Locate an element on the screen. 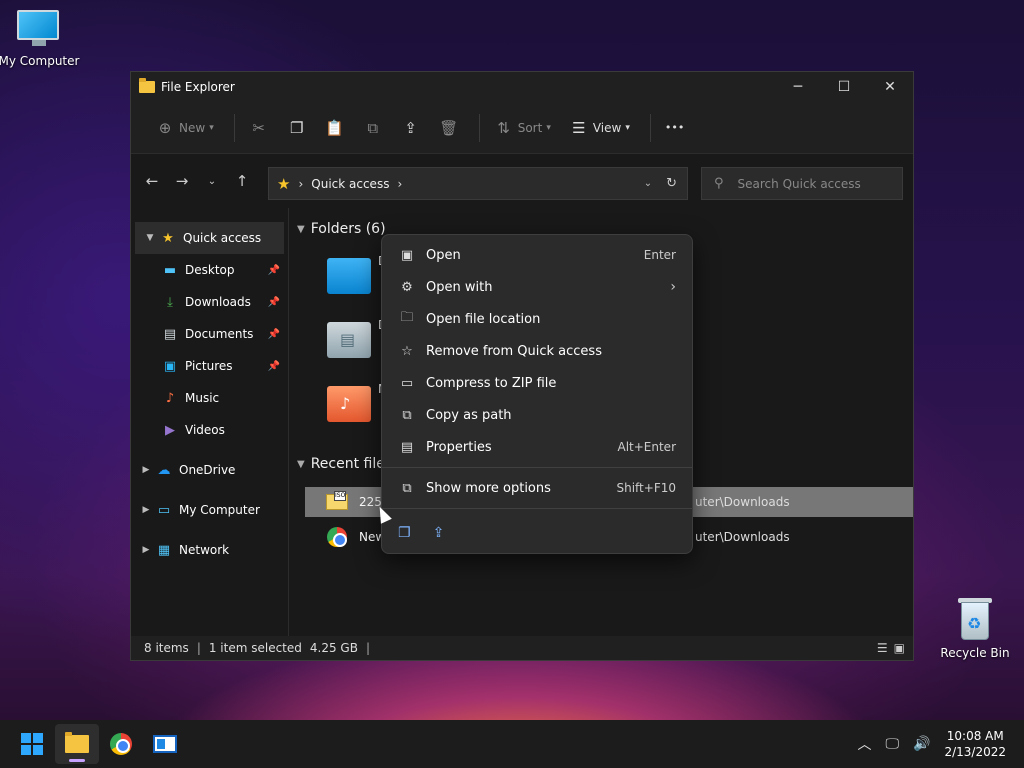 The image size is (1024, 768). menu-item-label: Compress to ZIP file is located at coordinates (491, 383).